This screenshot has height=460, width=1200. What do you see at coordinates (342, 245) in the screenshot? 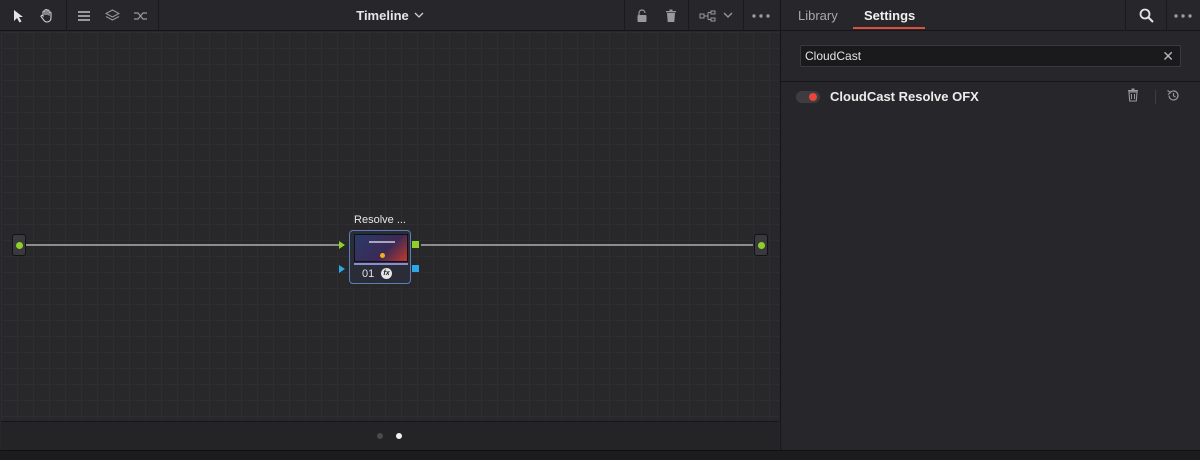
I see `node-rgb-input-port` at bounding box center [342, 245].